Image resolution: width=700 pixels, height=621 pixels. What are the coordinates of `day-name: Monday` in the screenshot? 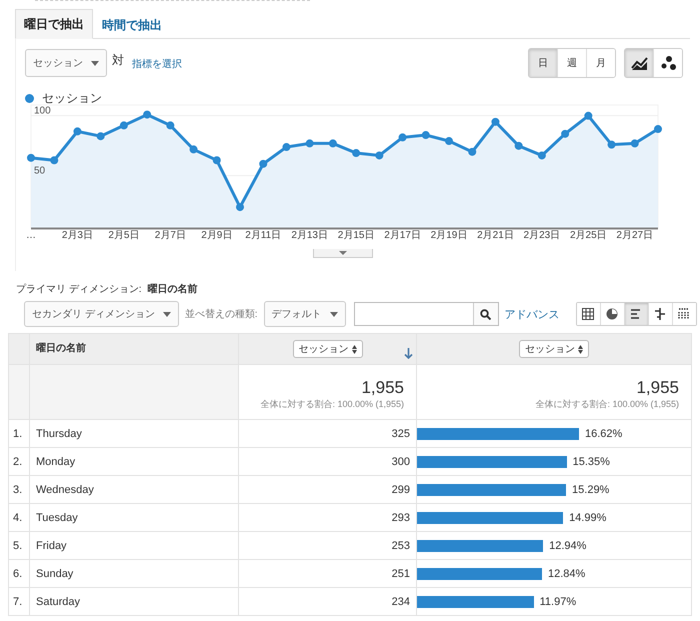 It's located at (56, 462).